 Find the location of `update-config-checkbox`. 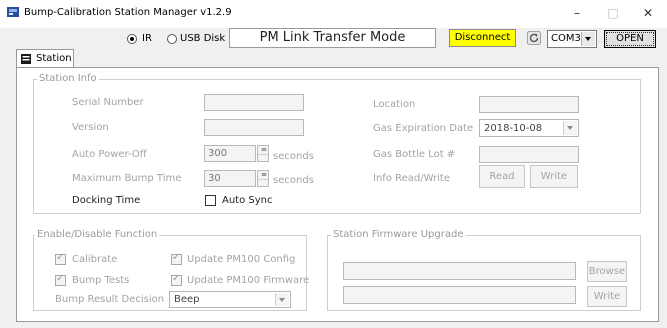

update-config-checkbox is located at coordinates (176, 258).